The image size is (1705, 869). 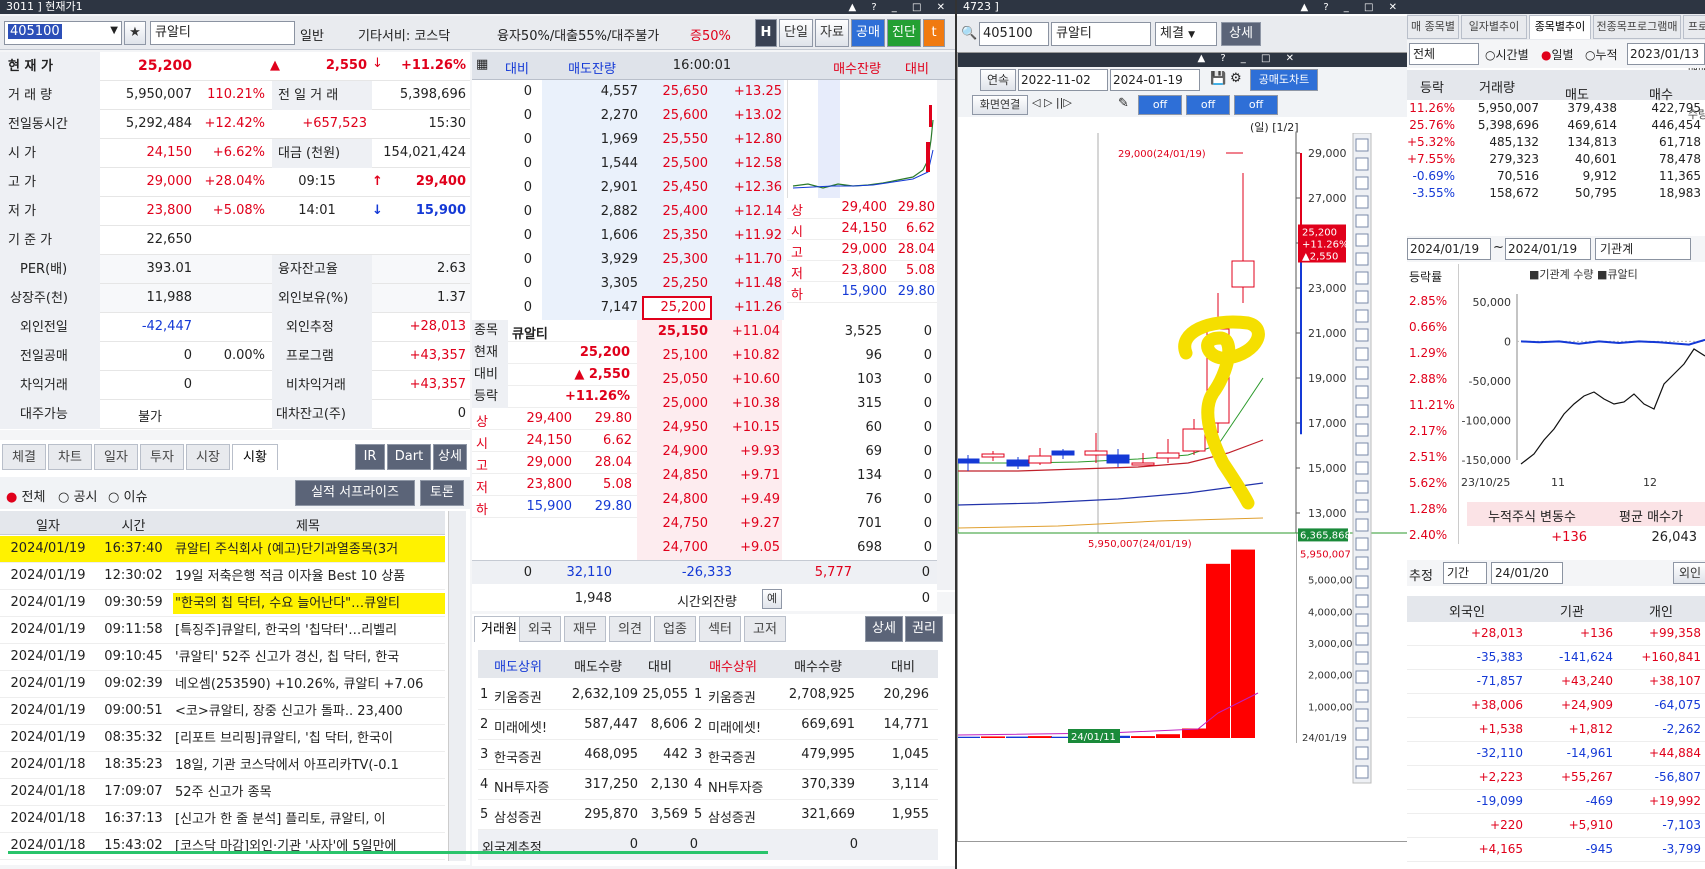 I want to click on foreign-button: 외인, so click(x=1689, y=573).